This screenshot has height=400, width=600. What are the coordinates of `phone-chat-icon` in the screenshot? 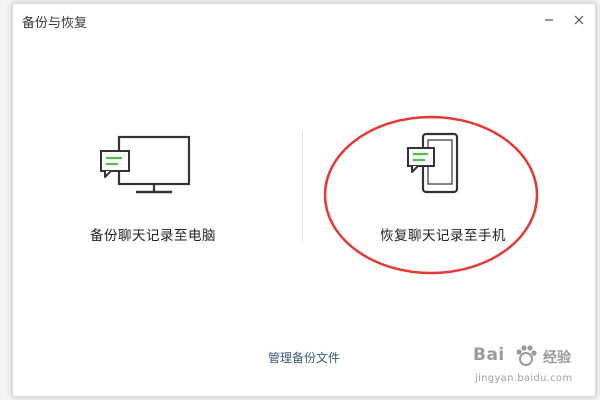 It's located at (433, 163).